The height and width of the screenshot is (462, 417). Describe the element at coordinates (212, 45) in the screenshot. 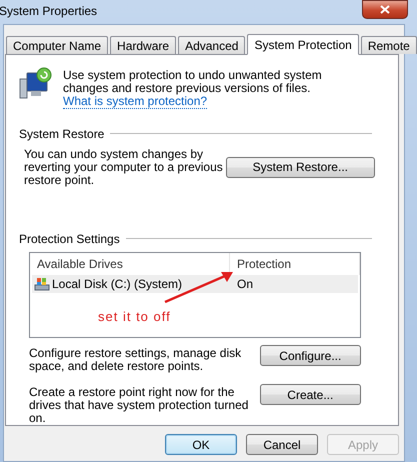

I see `tab: Advanced` at that location.